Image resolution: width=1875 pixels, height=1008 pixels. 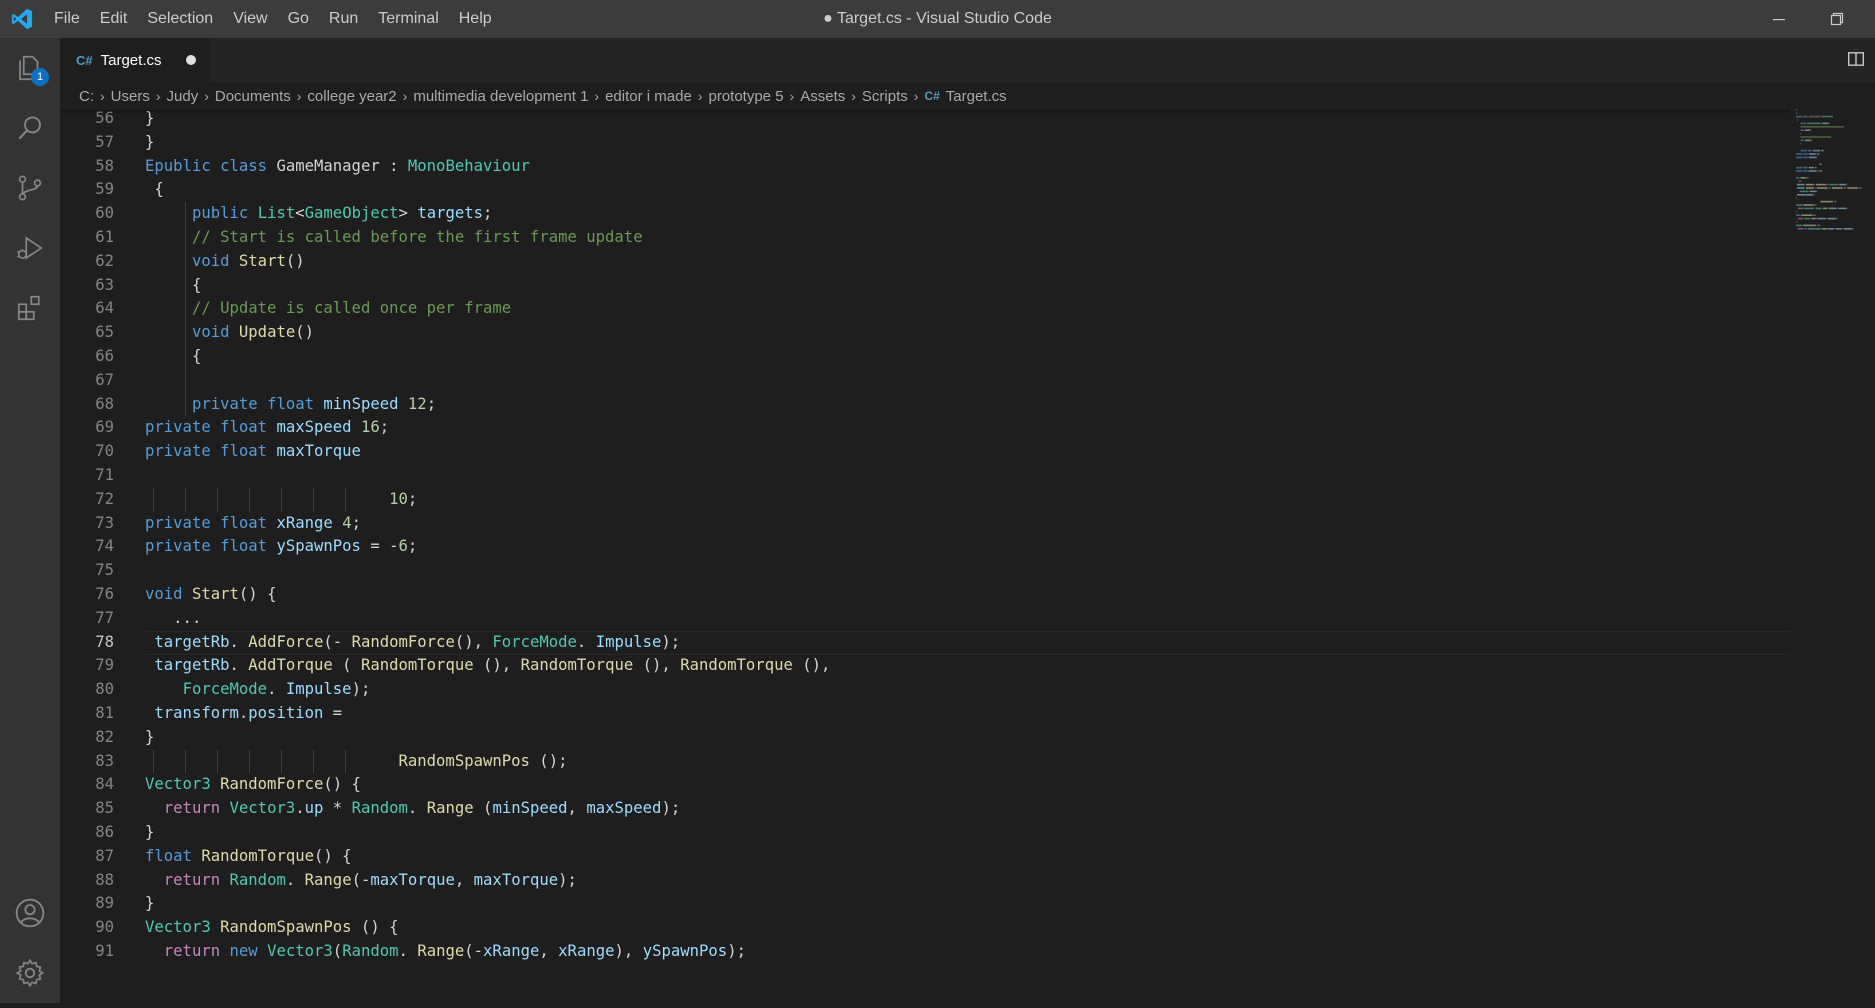 What do you see at coordinates (67, 19) in the screenshot?
I see `menu-file: File` at bounding box center [67, 19].